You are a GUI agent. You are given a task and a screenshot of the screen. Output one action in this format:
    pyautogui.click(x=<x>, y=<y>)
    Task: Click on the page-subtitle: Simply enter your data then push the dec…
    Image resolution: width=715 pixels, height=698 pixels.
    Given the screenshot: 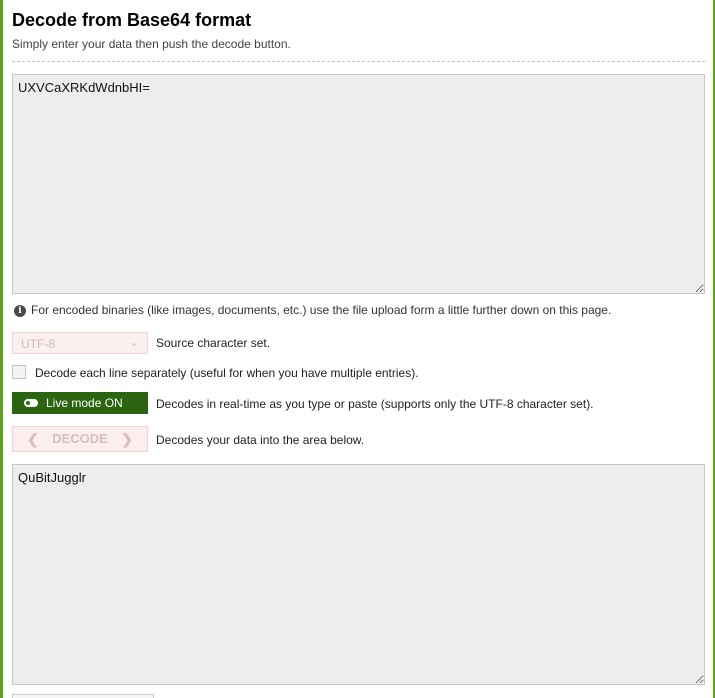 What is the action you would take?
    pyautogui.click(x=151, y=44)
    